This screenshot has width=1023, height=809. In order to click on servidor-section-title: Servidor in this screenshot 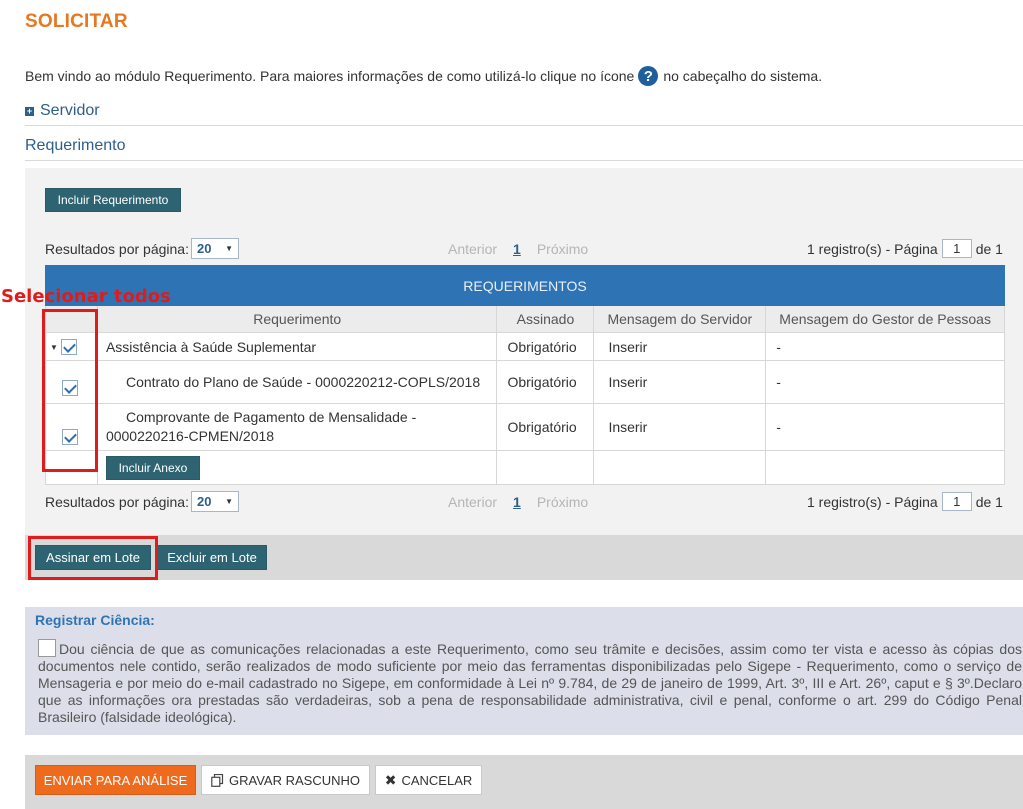, I will do `click(70, 111)`.